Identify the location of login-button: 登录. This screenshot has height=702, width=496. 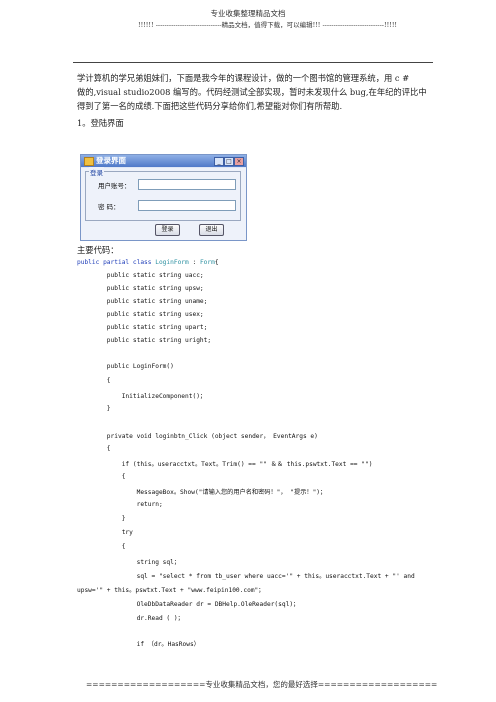
(167, 230).